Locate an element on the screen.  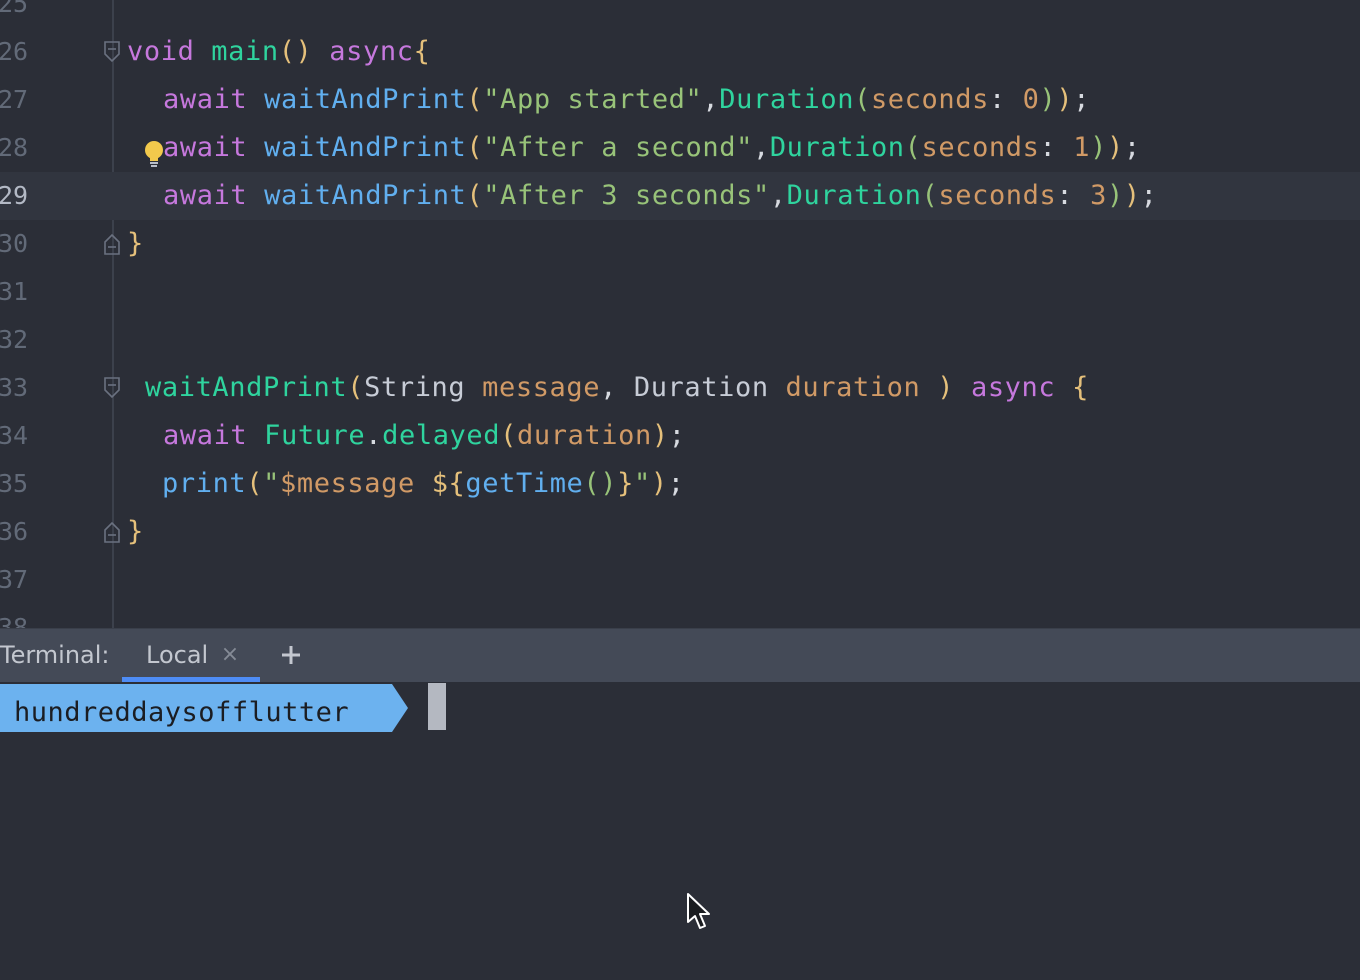
tab-local: Local × is located at coordinates (191, 655).